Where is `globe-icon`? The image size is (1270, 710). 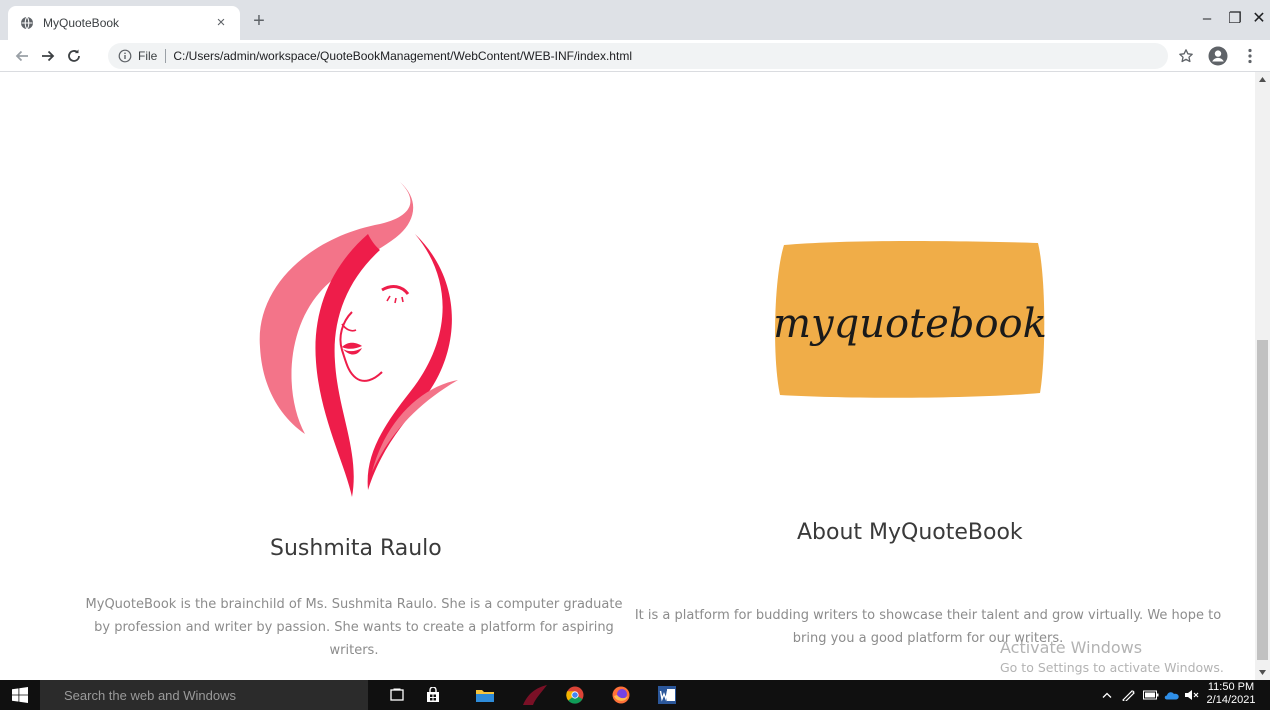 globe-icon is located at coordinates (27, 23).